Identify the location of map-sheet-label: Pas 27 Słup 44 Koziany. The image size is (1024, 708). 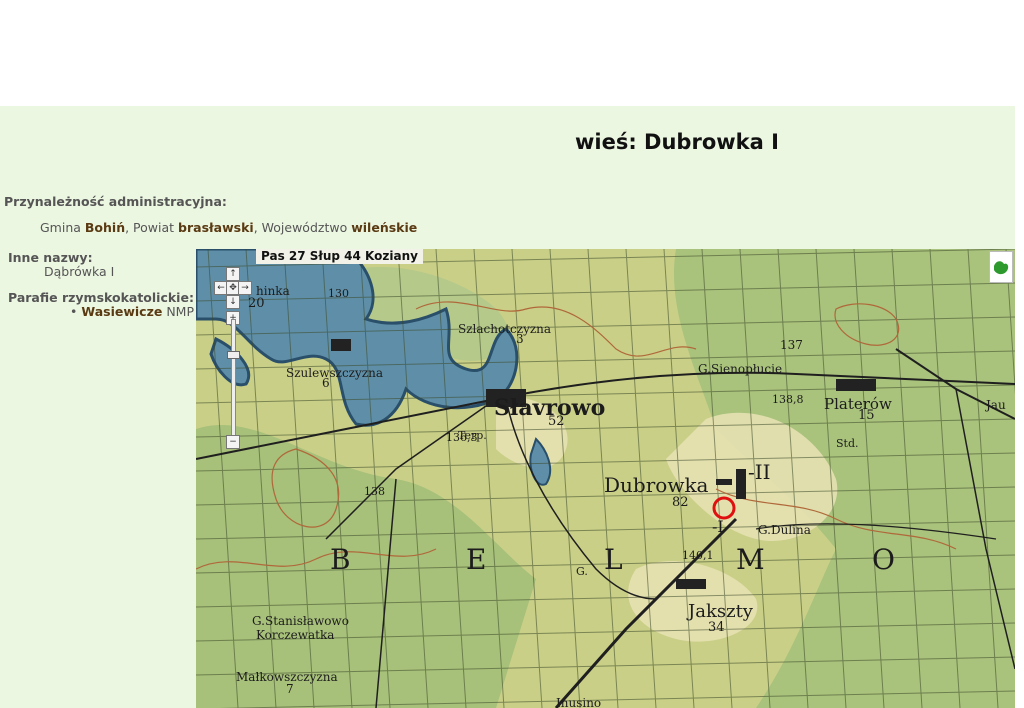
(339, 256).